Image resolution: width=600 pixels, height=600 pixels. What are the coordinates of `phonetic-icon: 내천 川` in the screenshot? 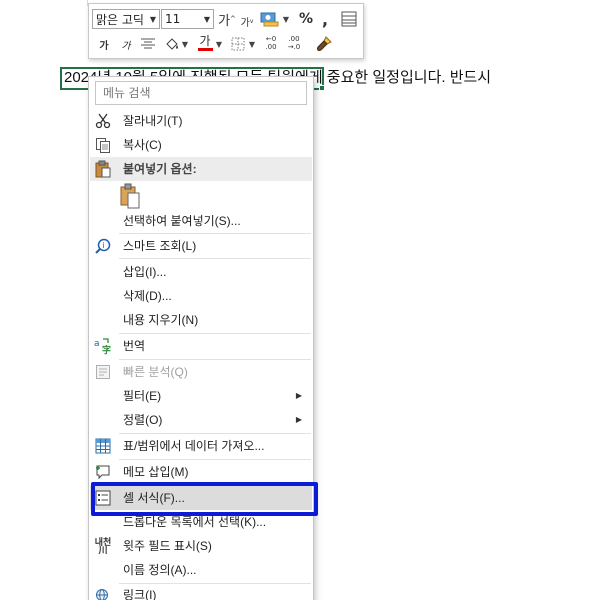 It's located at (103, 546).